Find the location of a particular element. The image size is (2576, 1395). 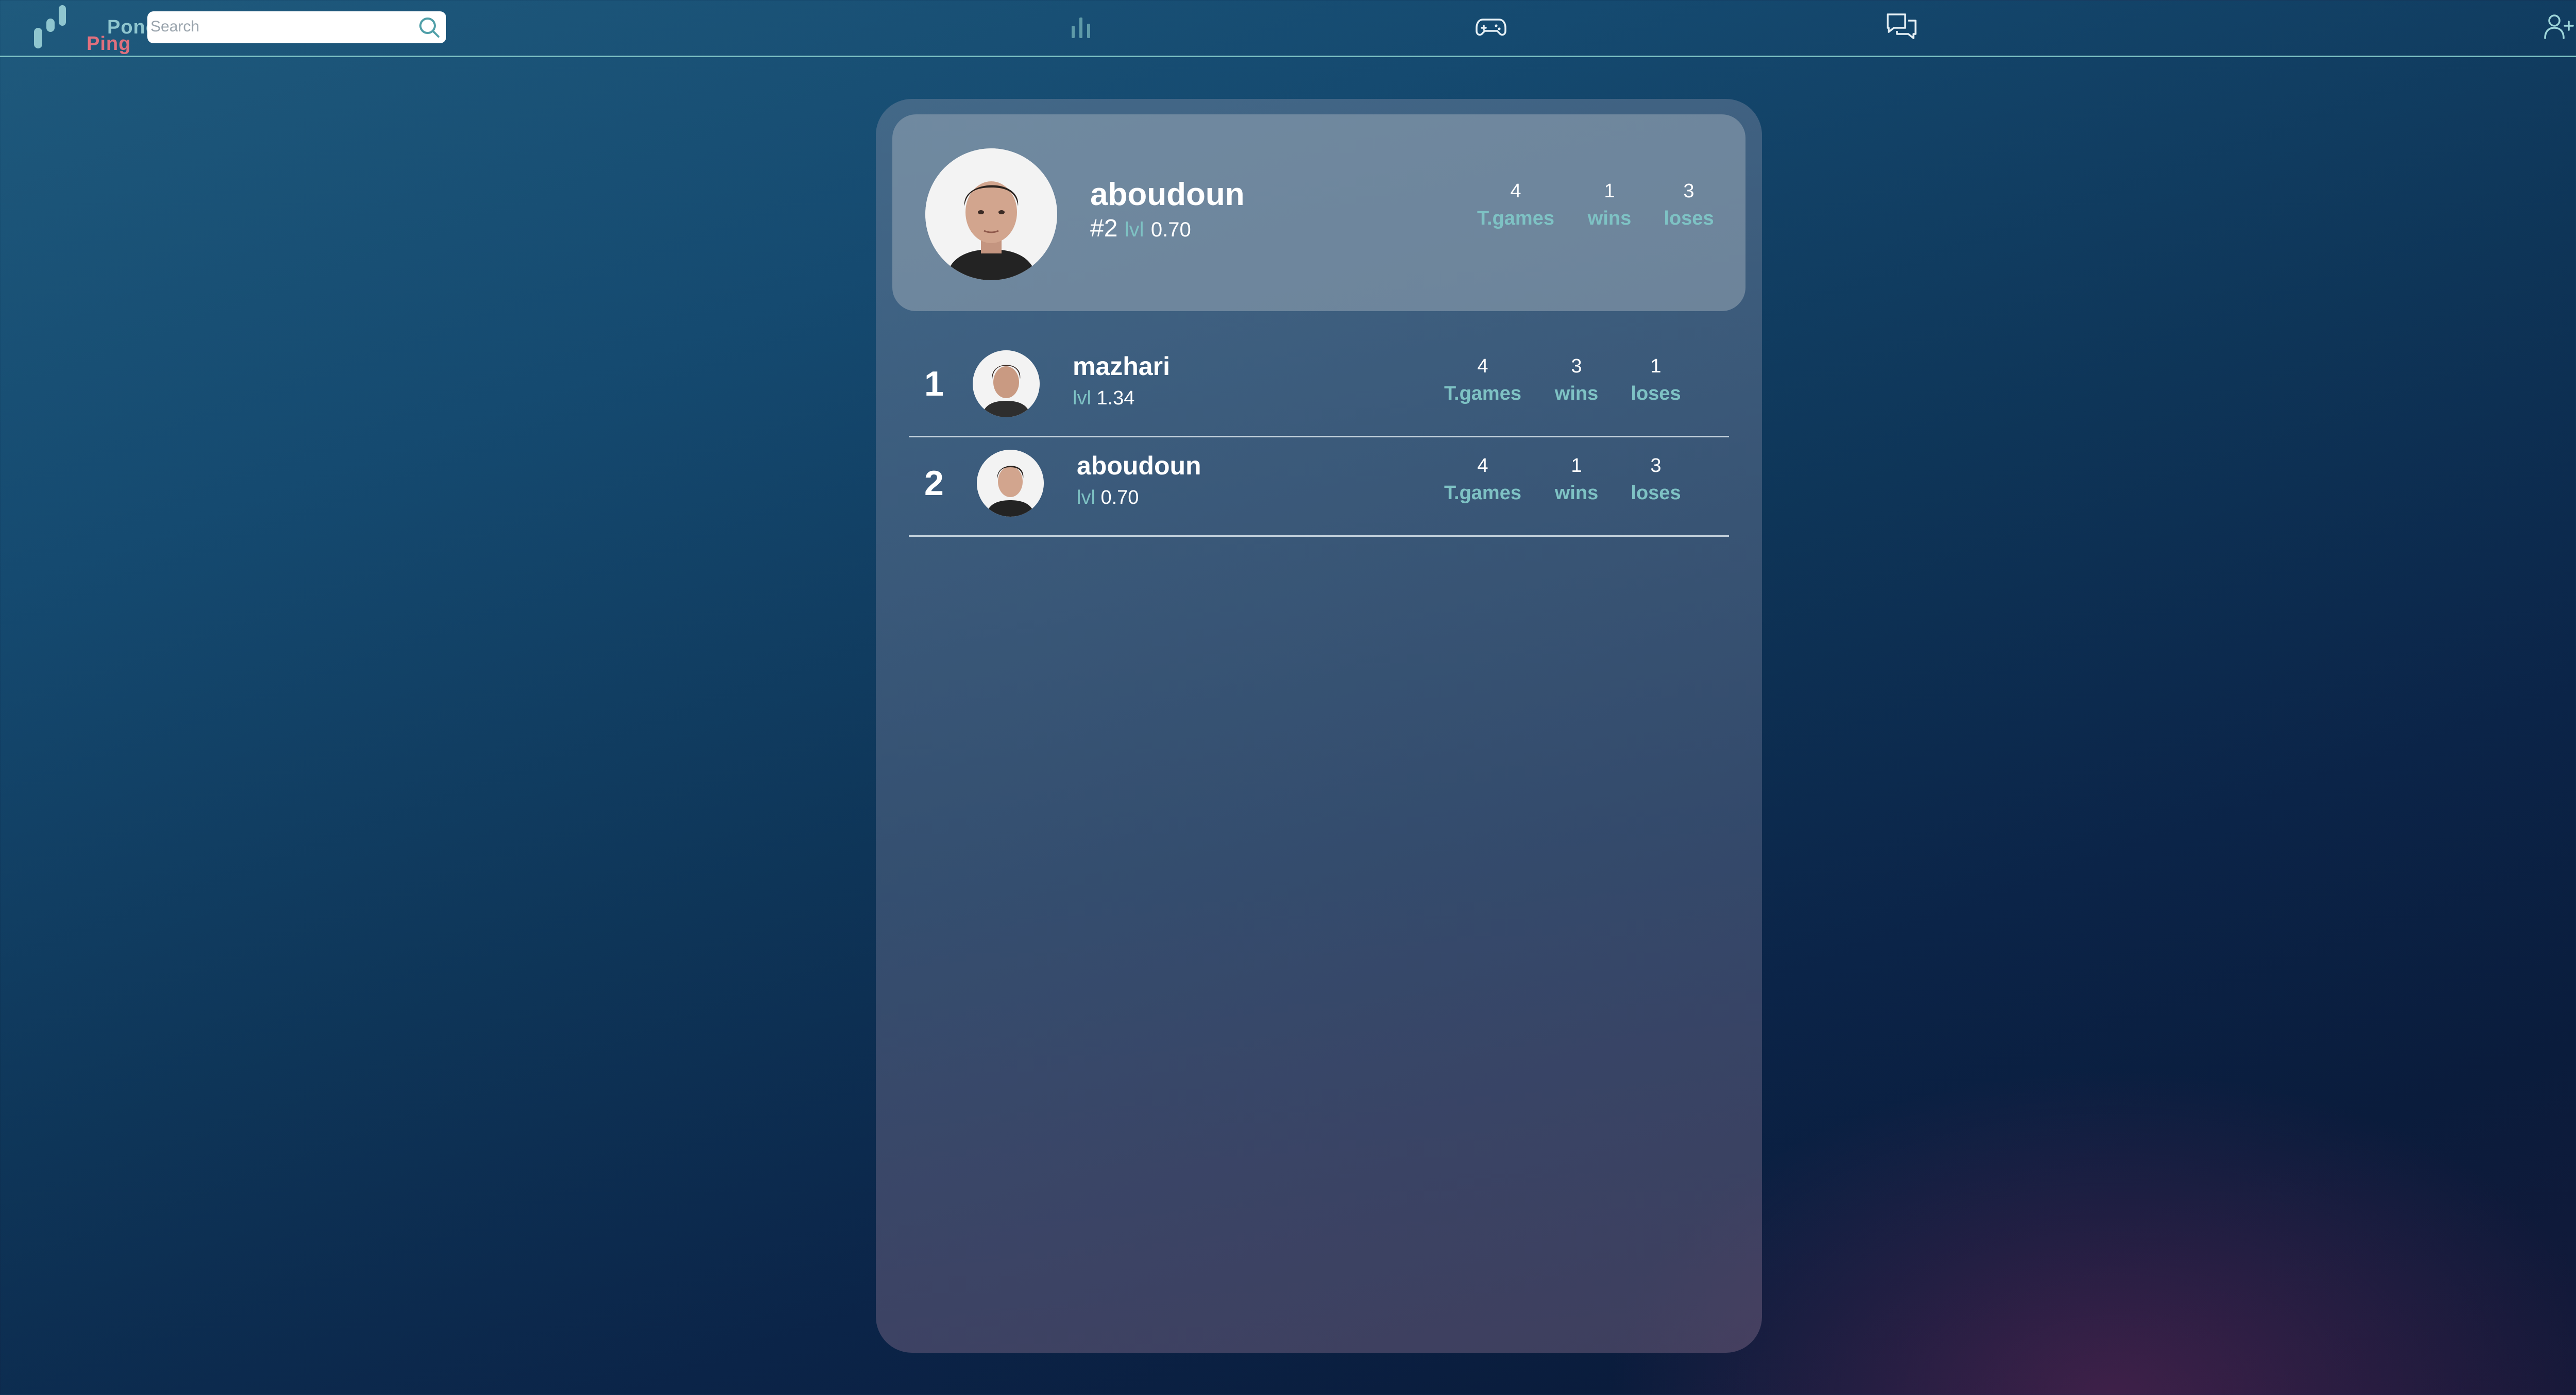

player-level: lvl 1.34 is located at coordinates (1103, 398).